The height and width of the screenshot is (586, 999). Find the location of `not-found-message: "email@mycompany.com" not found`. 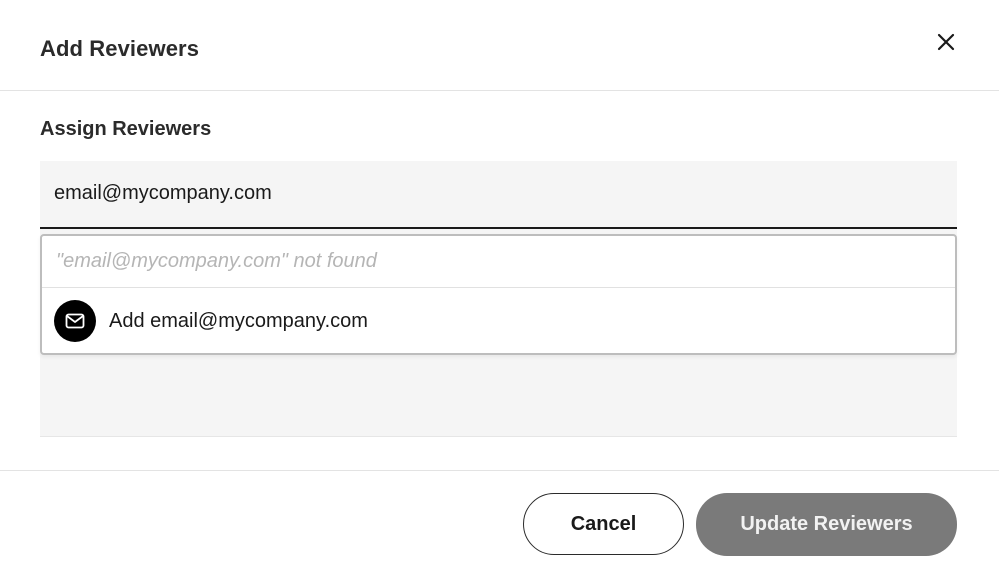

not-found-message: "email@mycompany.com" not found is located at coordinates (498, 262).